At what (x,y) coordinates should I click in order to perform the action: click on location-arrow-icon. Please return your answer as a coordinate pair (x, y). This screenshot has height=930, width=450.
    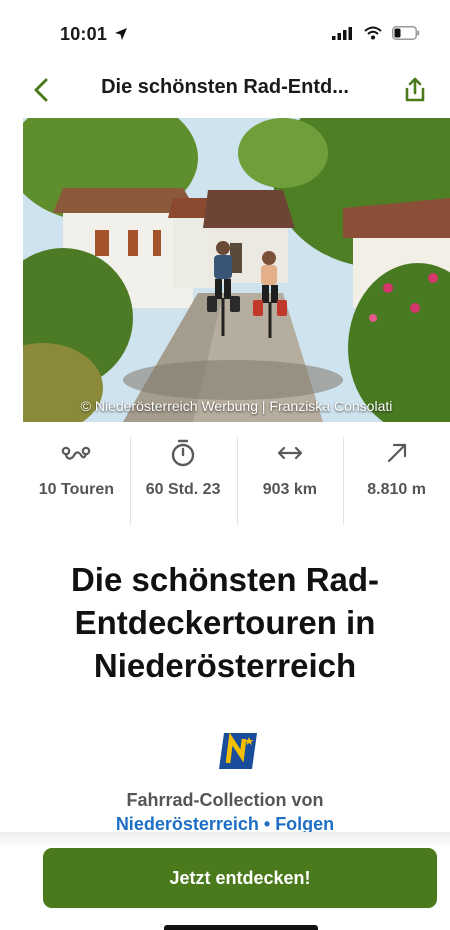
    Looking at the image, I should click on (121, 34).